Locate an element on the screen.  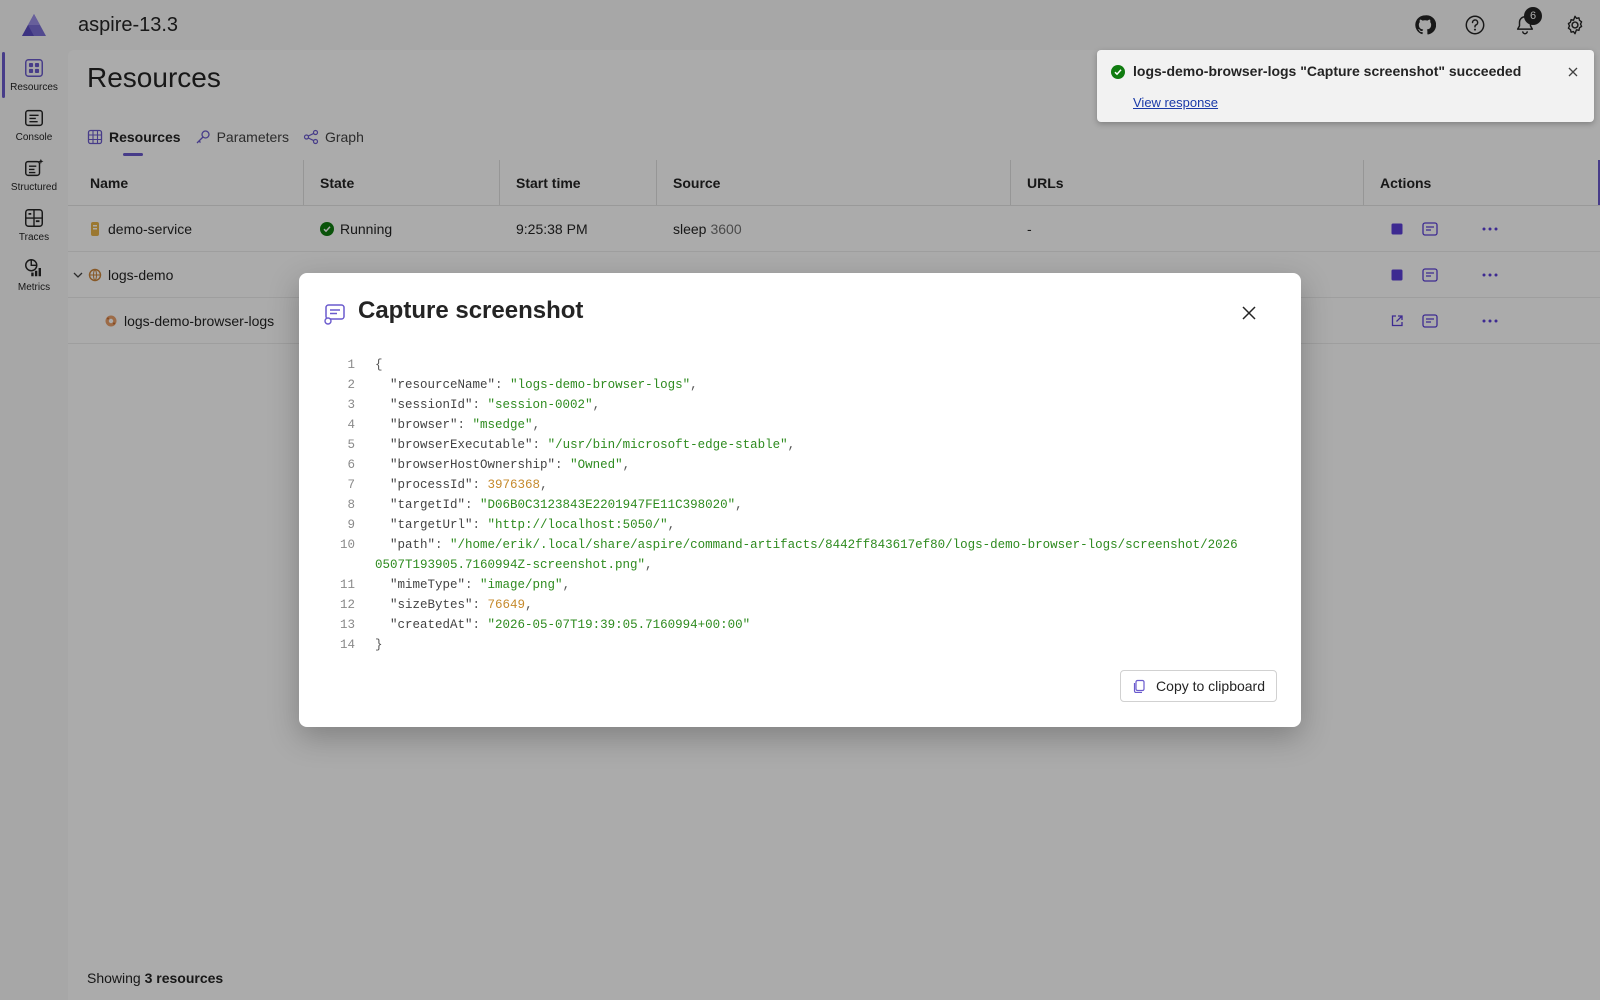
code-line: 3 "sessionId": "session-0002", is located at coordinates (794, 405).